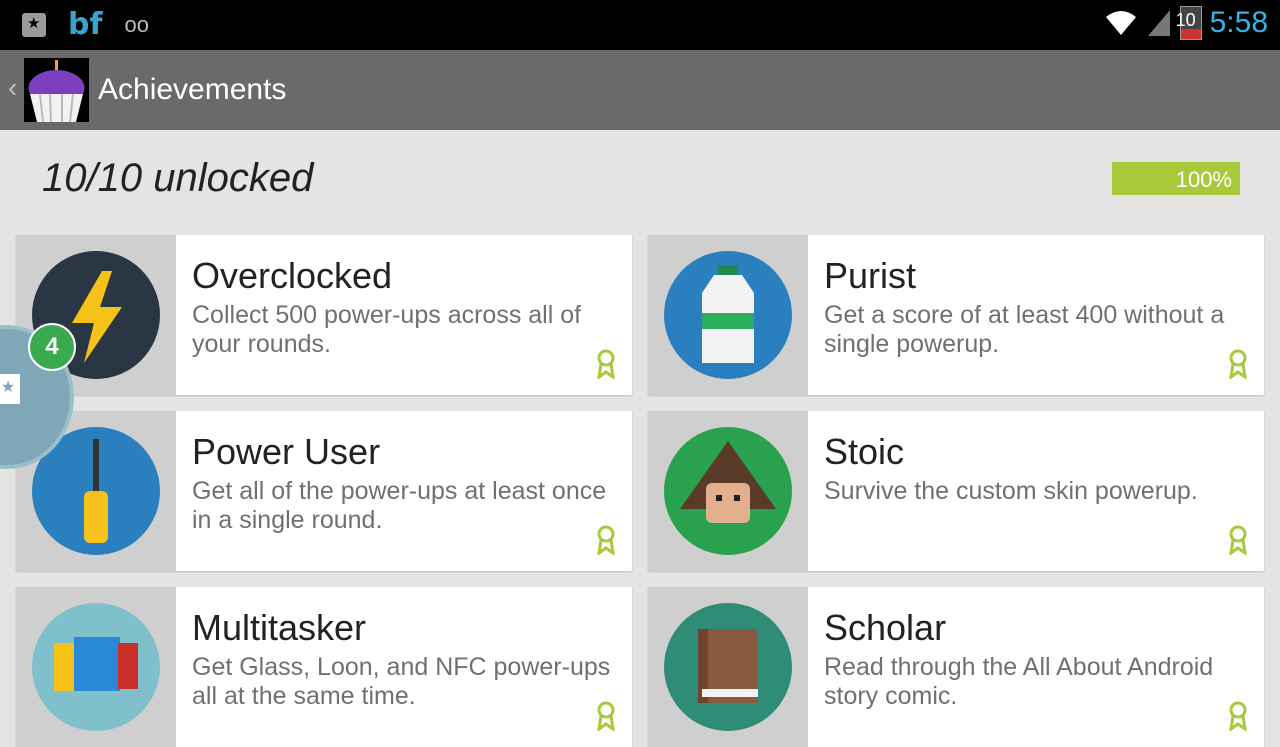 This screenshot has width=1280, height=747. I want to click on achievement-name: Power User, so click(286, 451).